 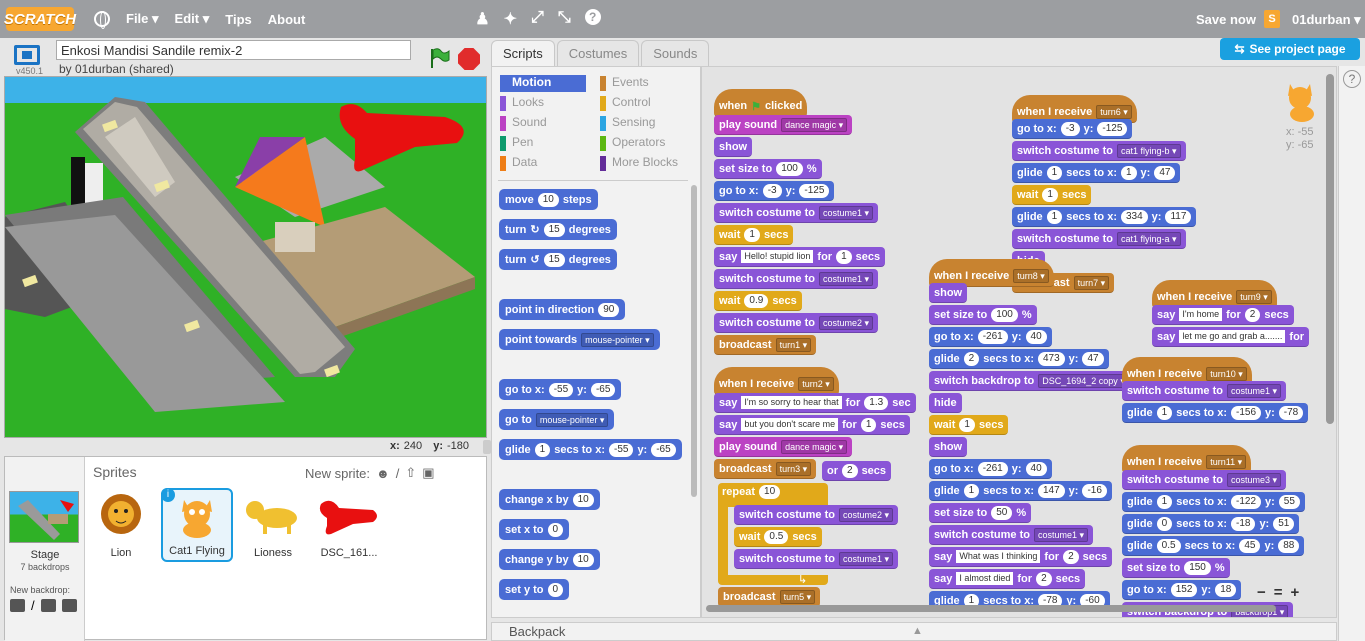 What do you see at coordinates (1104, 217) in the screenshot?
I see `glide-block: glide 1 secs to x: 334 y: 117` at bounding box center [1104, 217].